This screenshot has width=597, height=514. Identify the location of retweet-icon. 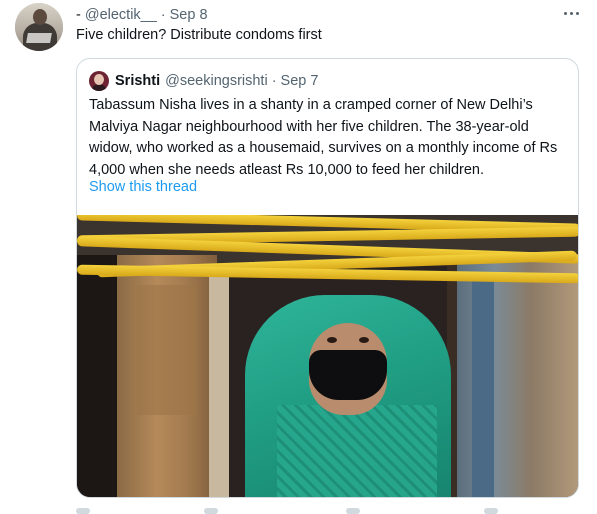
(211, 511).